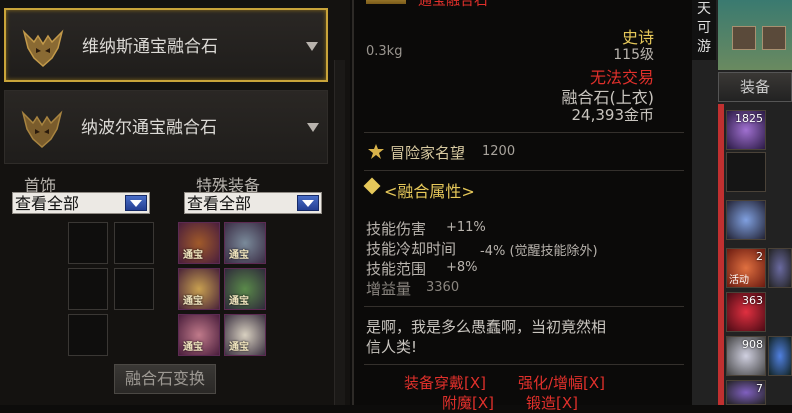 This screenshot has height=413, width=792. What do you see at coordinates (466, 227) in the screenshot?
I see `stat-value: +11%` at bounding box center [466, 227].